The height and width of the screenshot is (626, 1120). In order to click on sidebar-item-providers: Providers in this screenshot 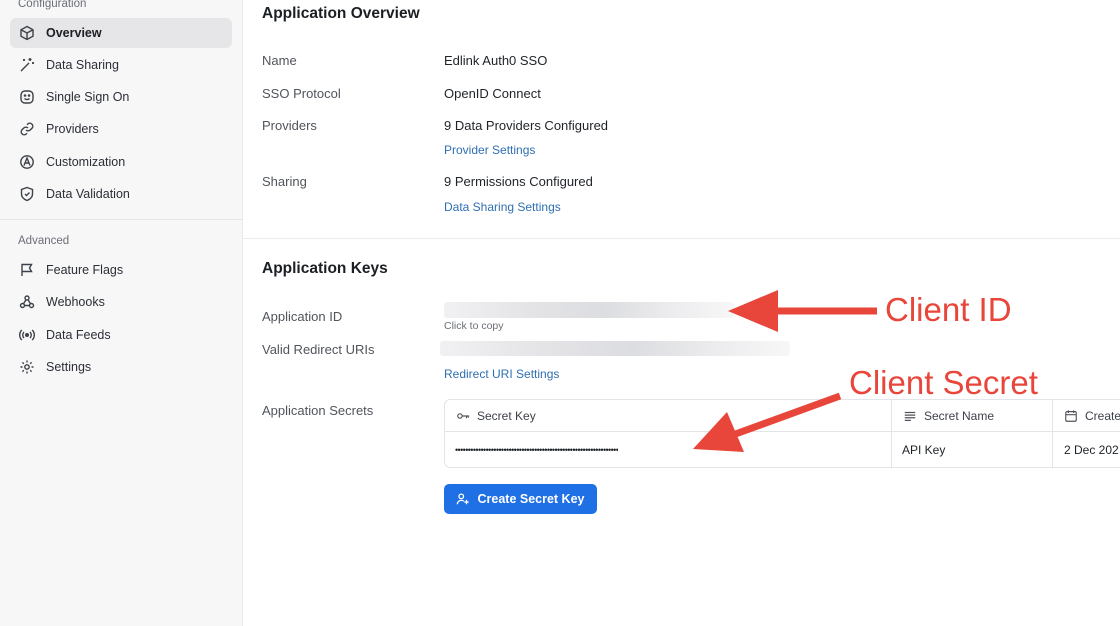, I will do `click(121, 129)`.